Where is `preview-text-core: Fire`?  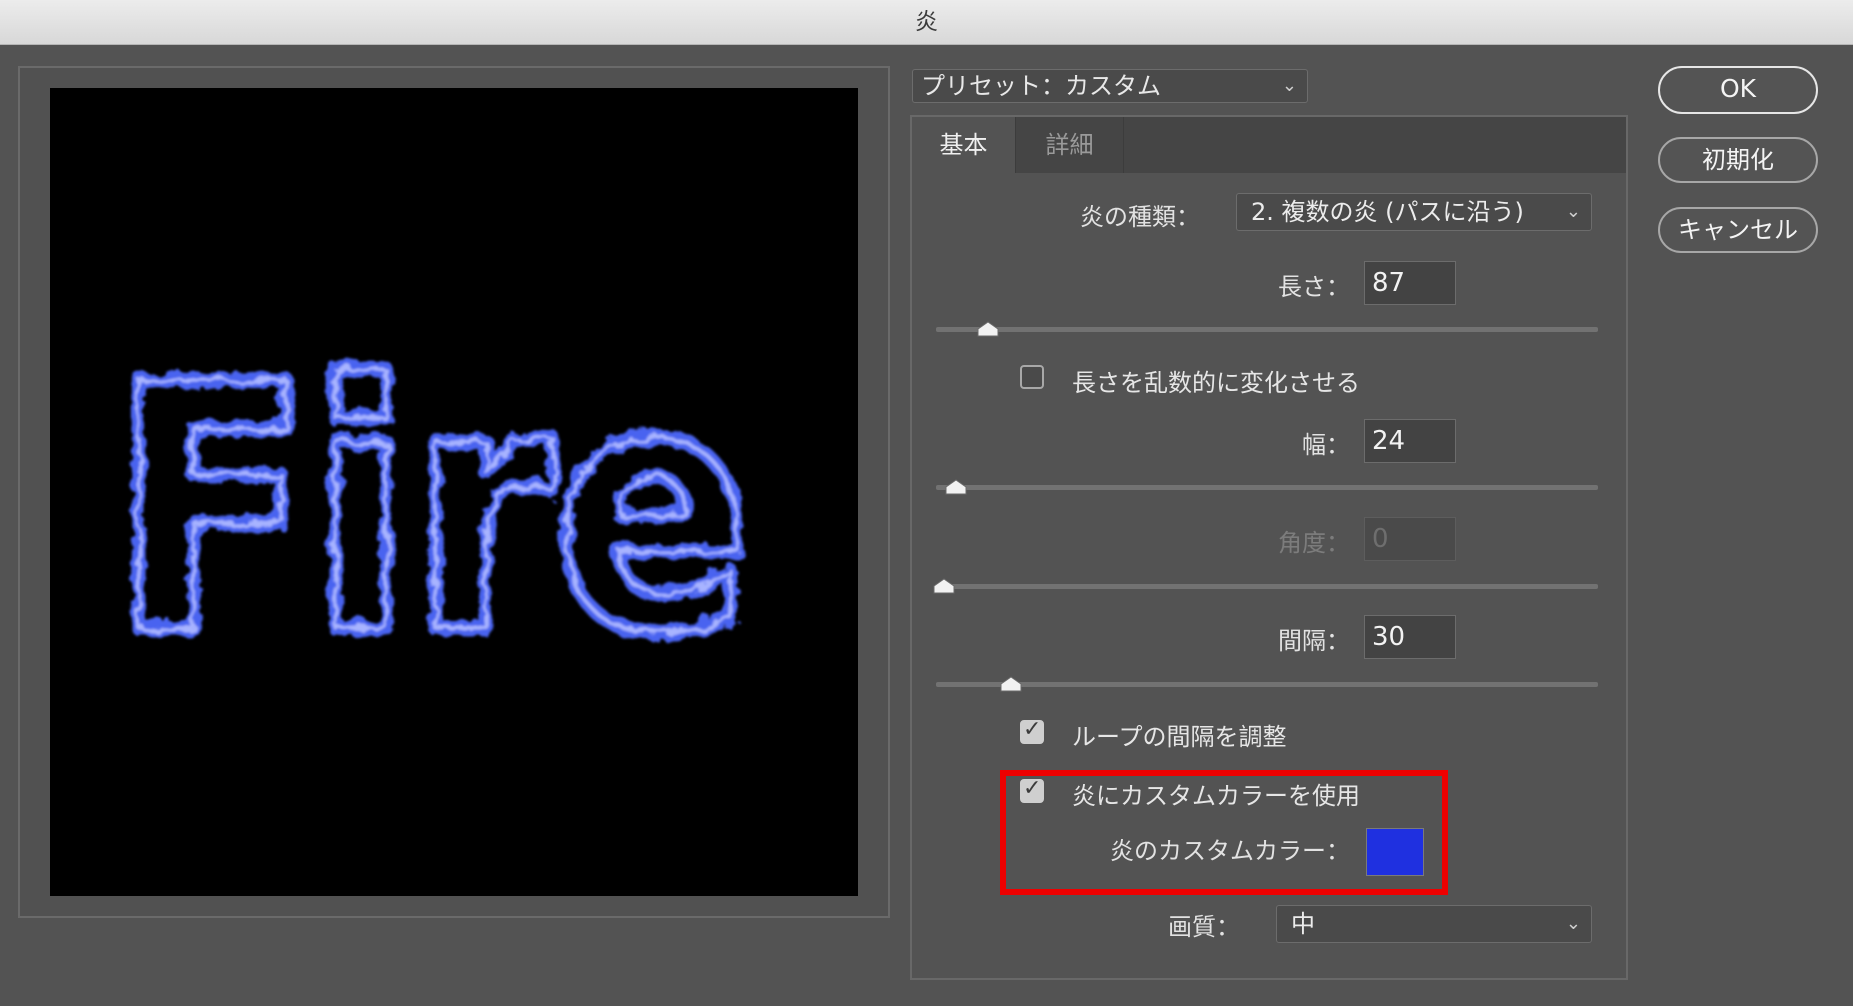
preview-text-core: Fire is located at coordinates (432, 511).